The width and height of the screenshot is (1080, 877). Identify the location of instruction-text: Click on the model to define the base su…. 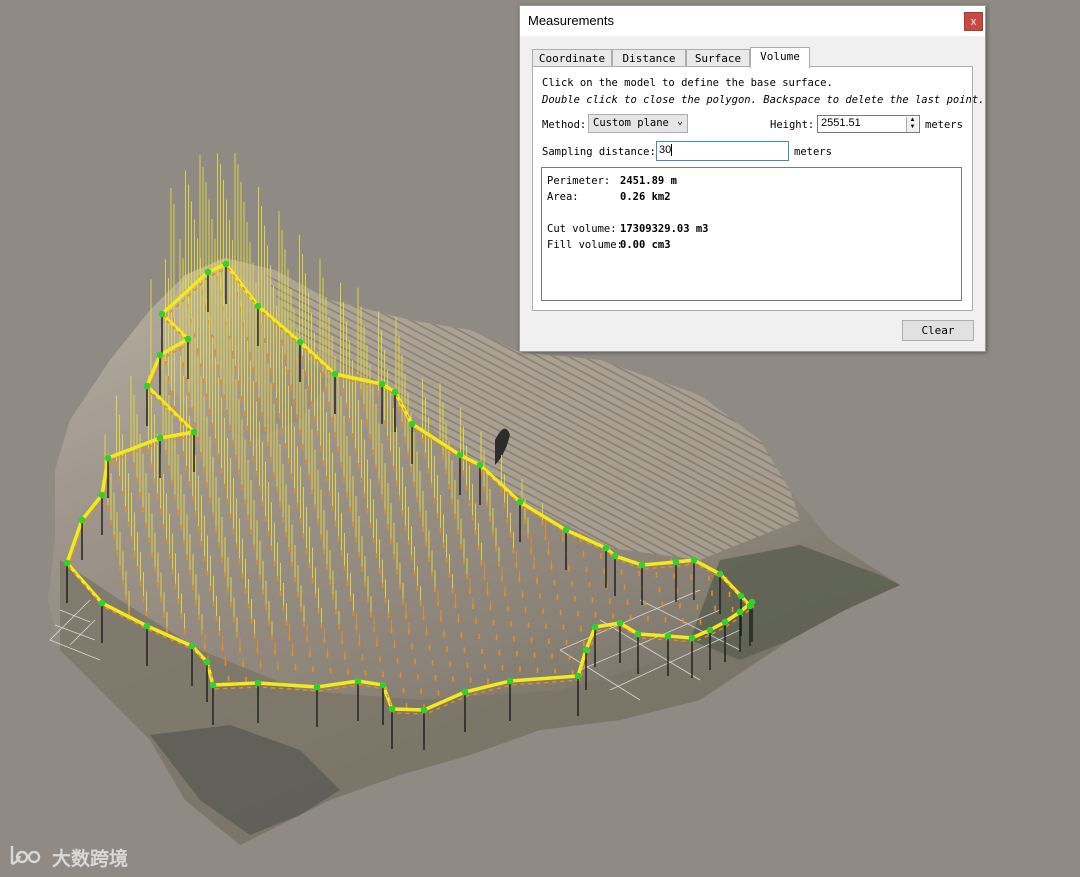
(687, 83).